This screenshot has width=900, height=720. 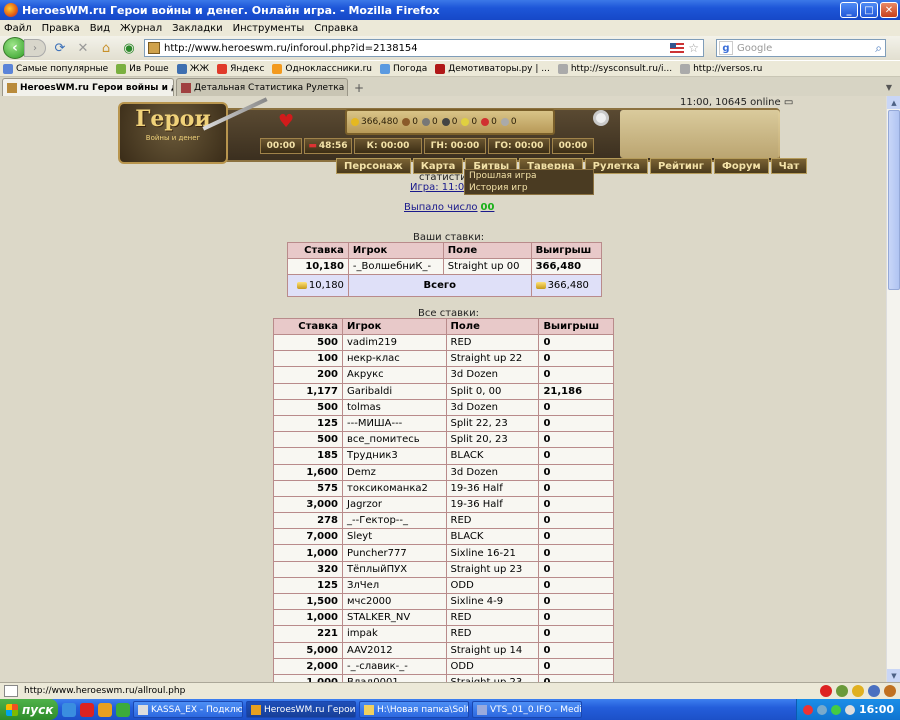 What do you see at coordinates (121, 68) in the screenshot?
I see `leaf-icon` at bounding box center [121, 68].